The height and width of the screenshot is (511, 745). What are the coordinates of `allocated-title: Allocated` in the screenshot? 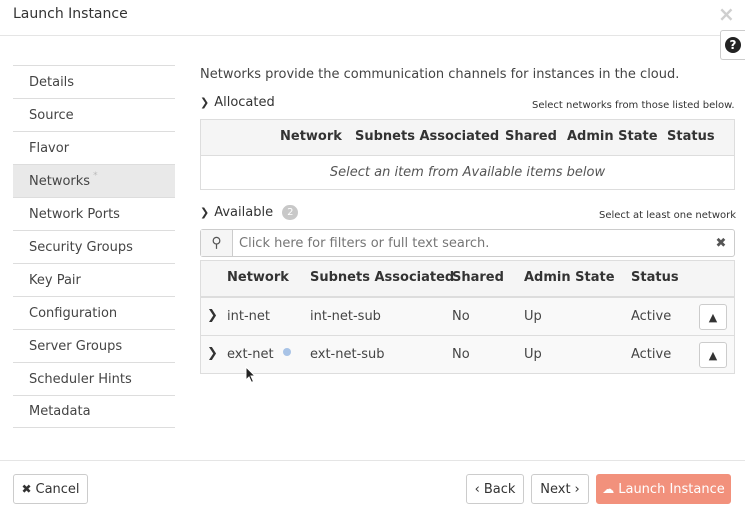 It's located at (244, 102).